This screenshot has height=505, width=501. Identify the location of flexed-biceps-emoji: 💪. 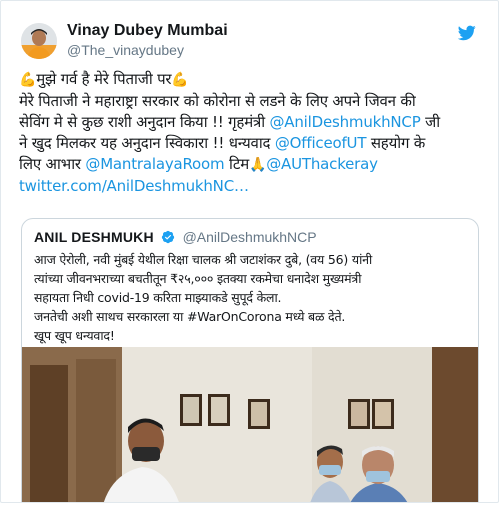
(28, 80).